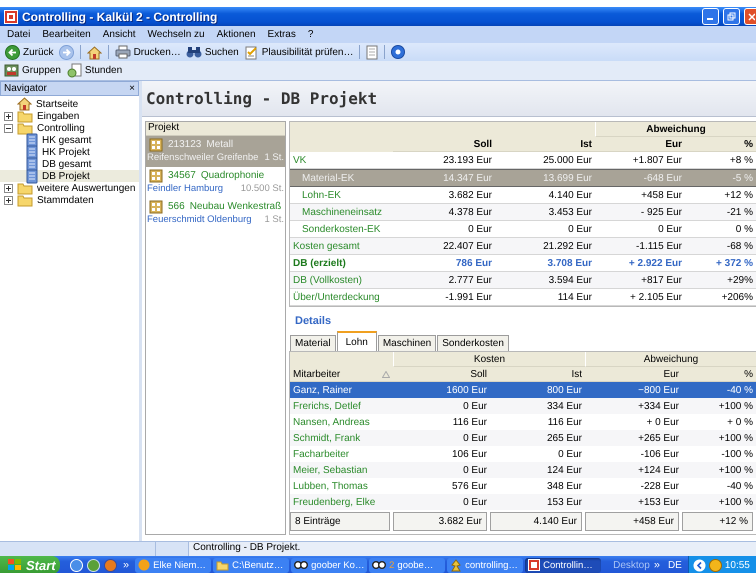 Image resolution: width=756 pixels, height=573 pixels. What do you see at coordinates (25, 88) in the screenshot?
I see `panel-title: Navigator` at bounding box center [25, 88].